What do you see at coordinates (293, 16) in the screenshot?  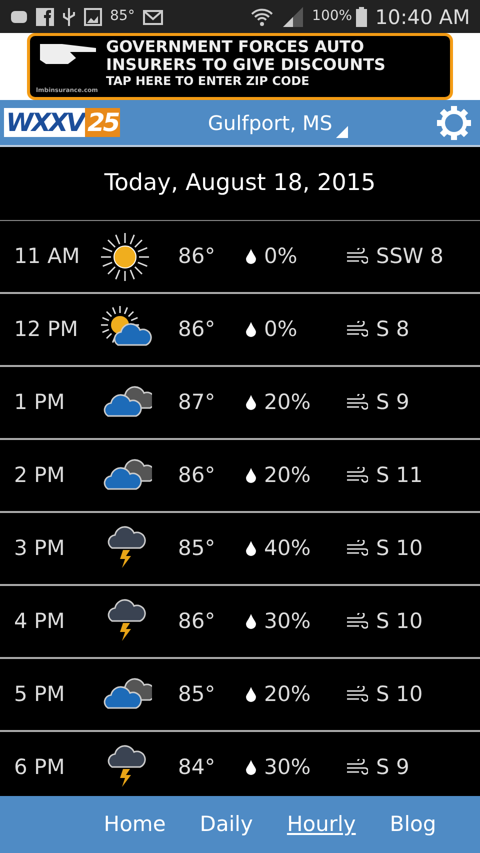 I see `signal-icon` at bounding box center [293, 16].